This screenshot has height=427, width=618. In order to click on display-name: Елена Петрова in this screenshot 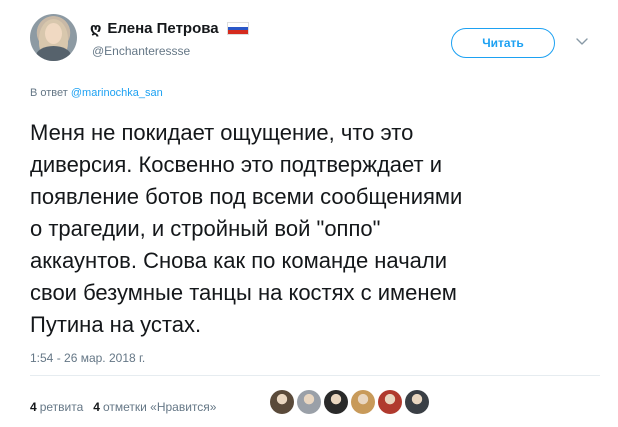, I will do `click(162, 28)`.